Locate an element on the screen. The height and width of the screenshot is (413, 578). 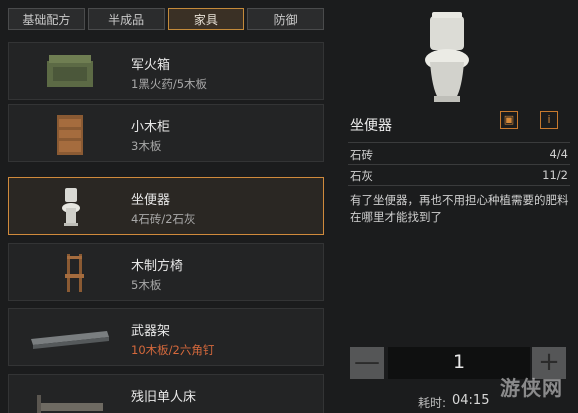
item-name: 小木柜 is located at coordinates (151, 127).